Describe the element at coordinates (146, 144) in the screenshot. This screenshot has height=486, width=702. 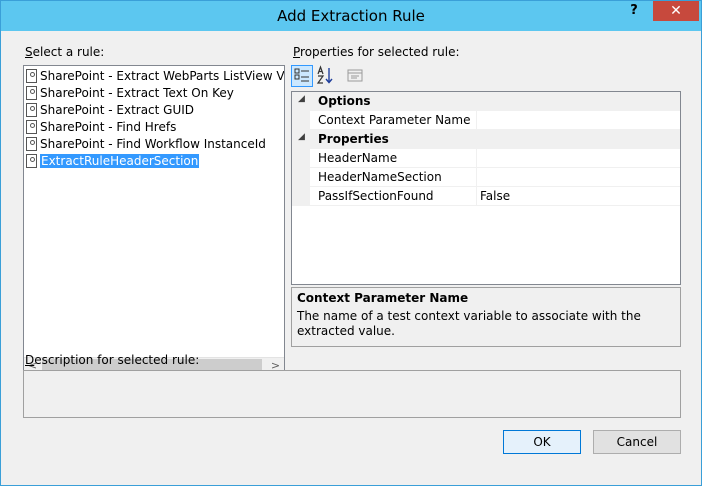
I see `rule-item: SharePoint - Find Workflow InstanceId` at that location.